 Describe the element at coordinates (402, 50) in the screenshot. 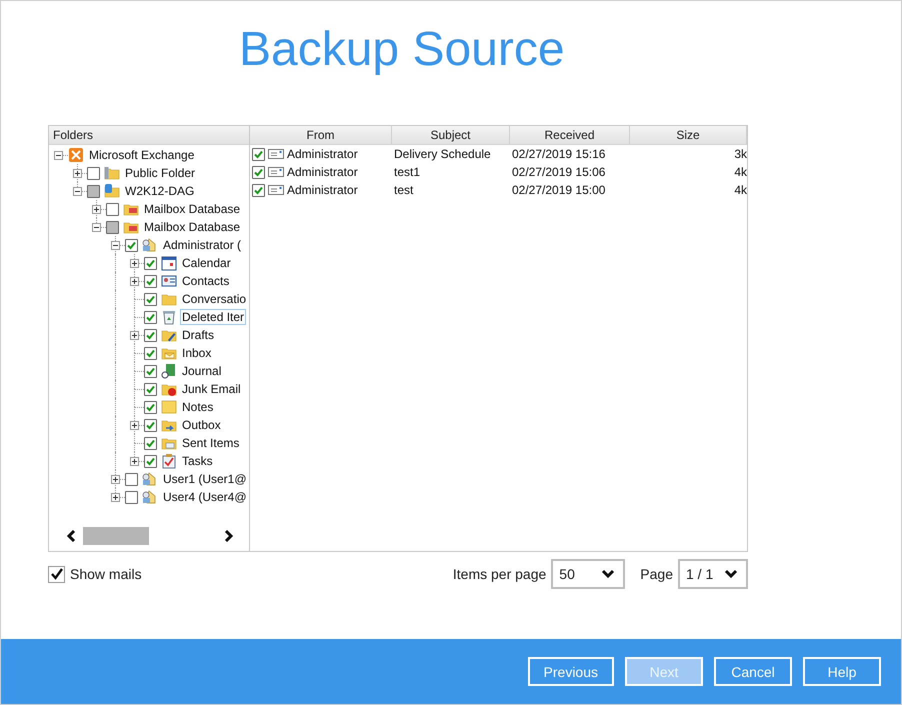

I see `page-title: Backup Source` at that location.